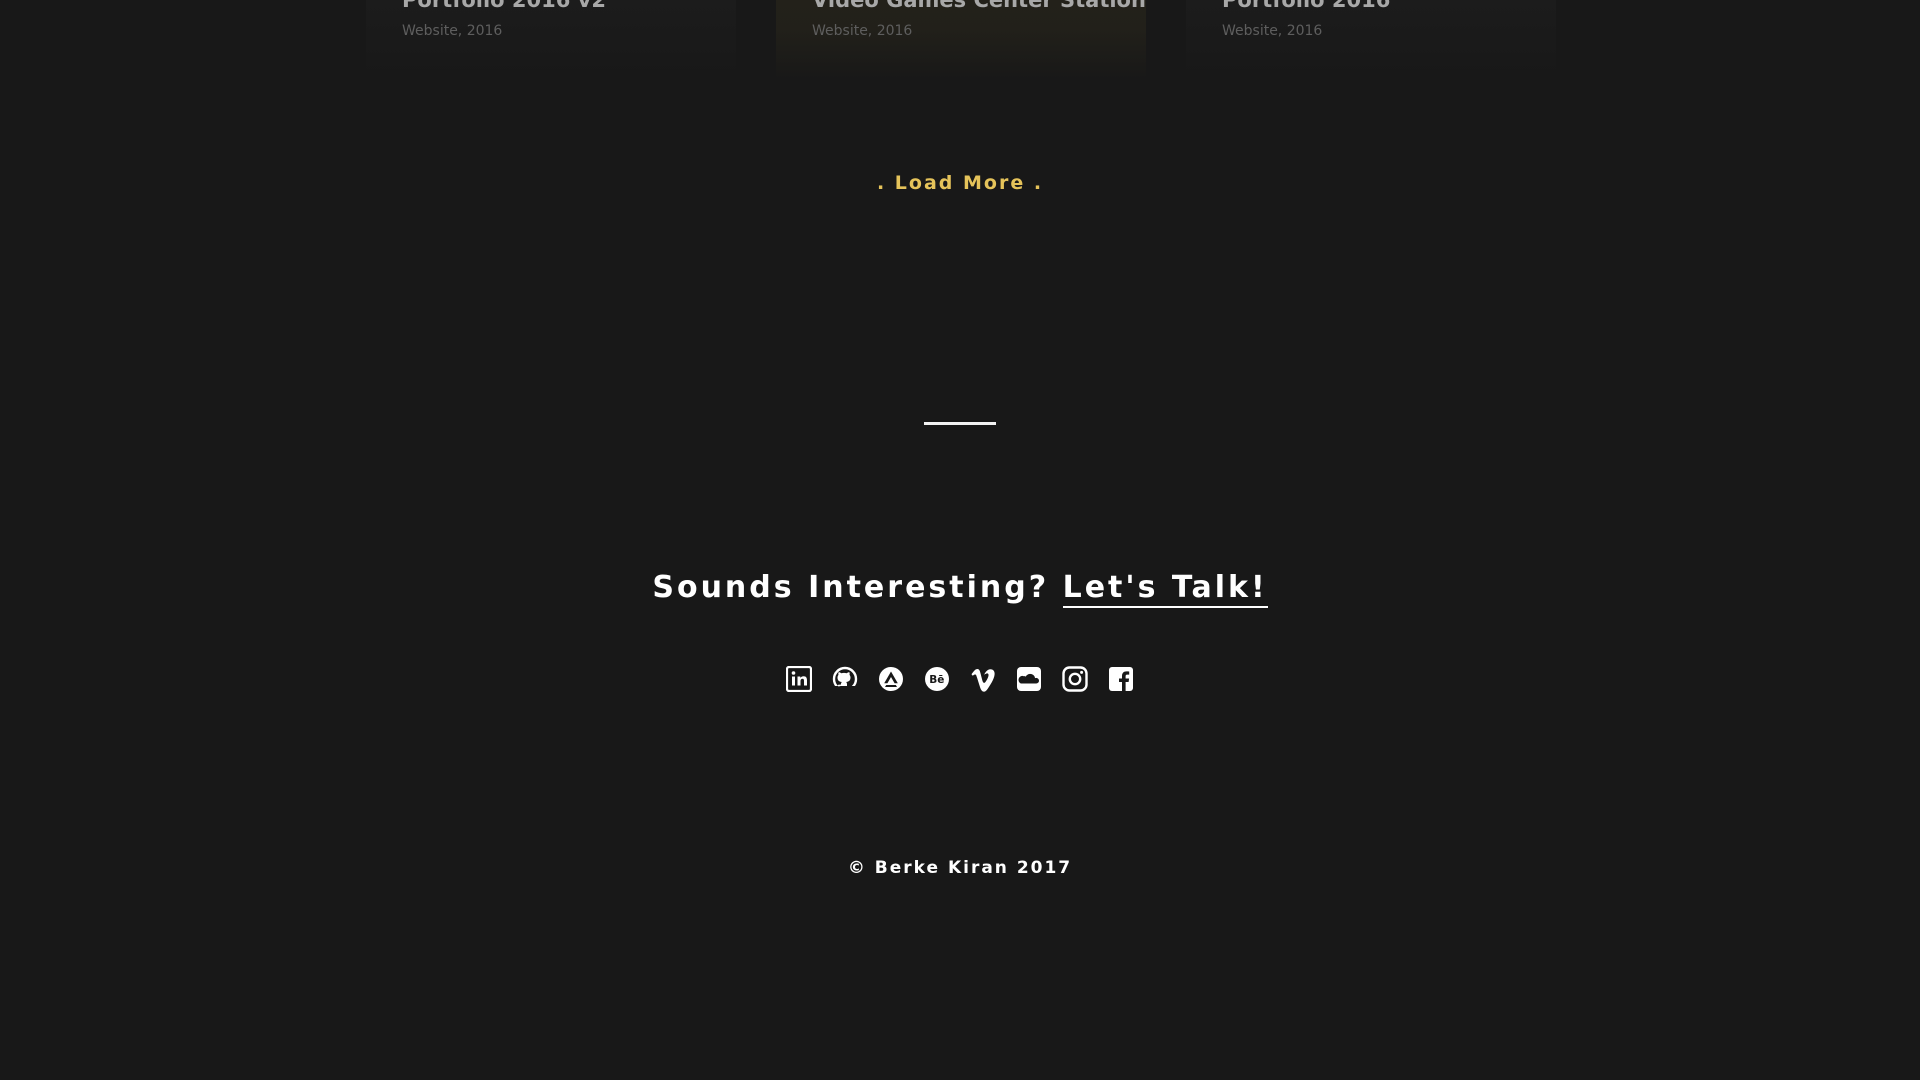 The width and height of the screenshot is (1920, 1080). Describe the element at coordinates (551, 40) in the screenshot. I see `project-card: Portfolio 2016 v2 Website, 2016` at that location.